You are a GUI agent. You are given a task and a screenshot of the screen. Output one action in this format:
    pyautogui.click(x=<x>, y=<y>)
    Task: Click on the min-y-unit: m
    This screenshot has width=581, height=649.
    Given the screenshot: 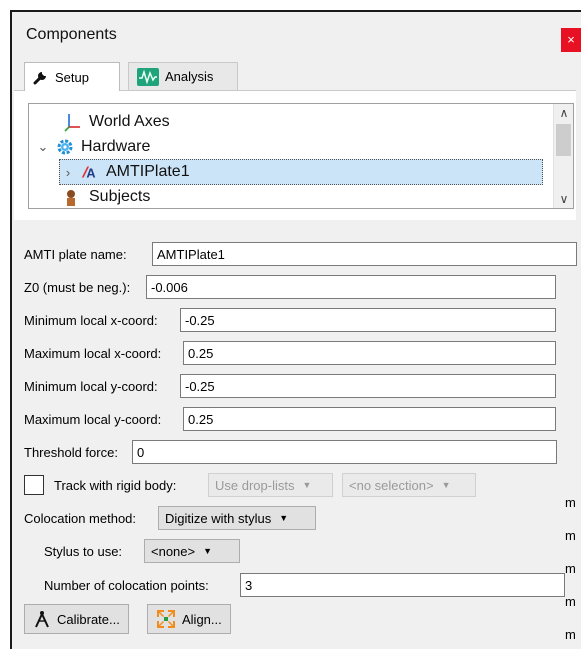 What is the action you would take?
    pyautogui.click(x=570, y=601)
    